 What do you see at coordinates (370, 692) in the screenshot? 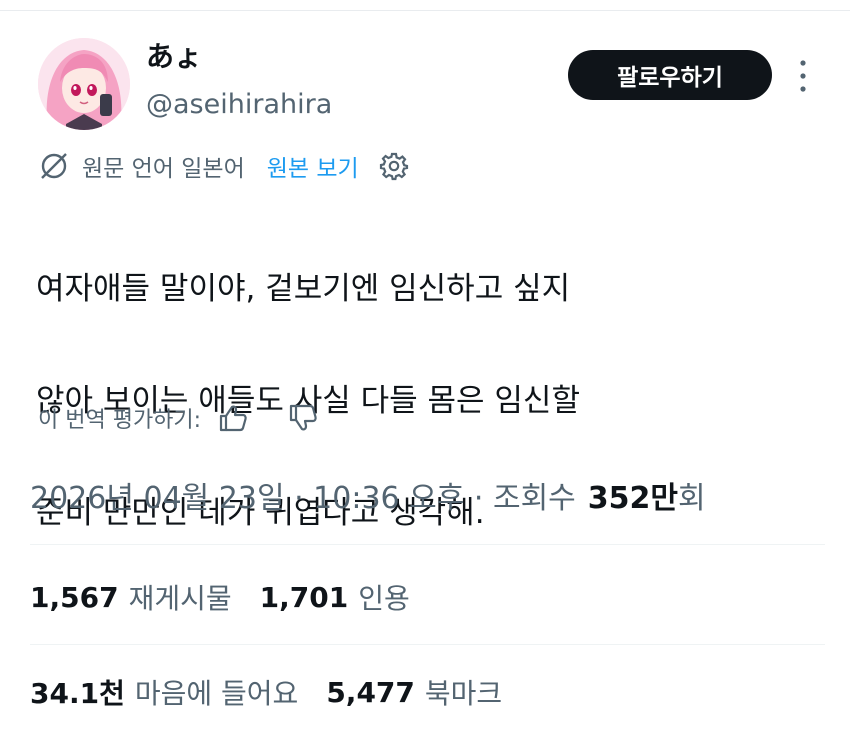
I see `bookmarks-count: 5,477` at bounding box center [370, 692].